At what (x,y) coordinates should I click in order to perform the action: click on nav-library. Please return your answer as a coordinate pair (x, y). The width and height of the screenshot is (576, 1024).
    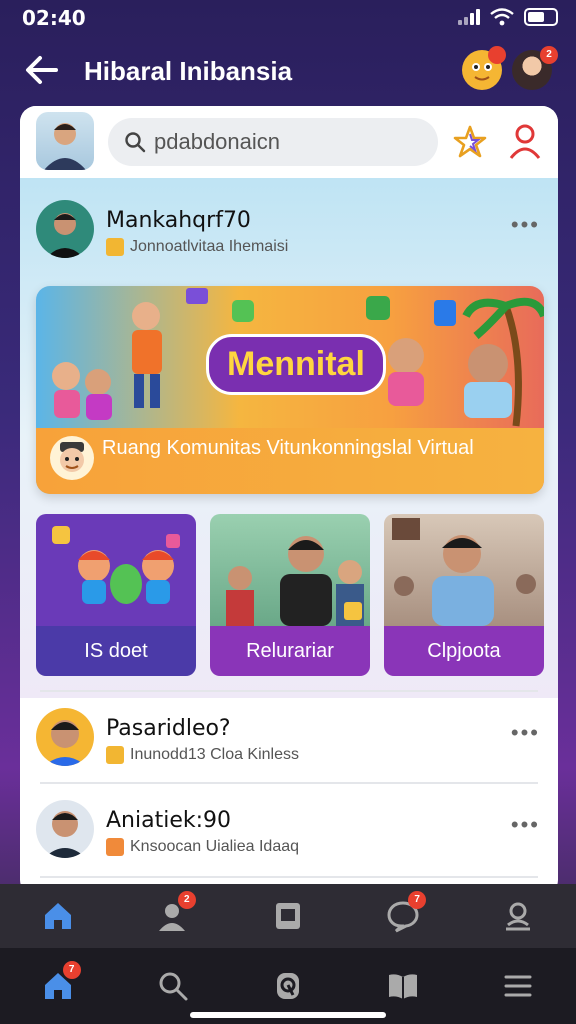
    Looking at the image, I should click on (403, 986).